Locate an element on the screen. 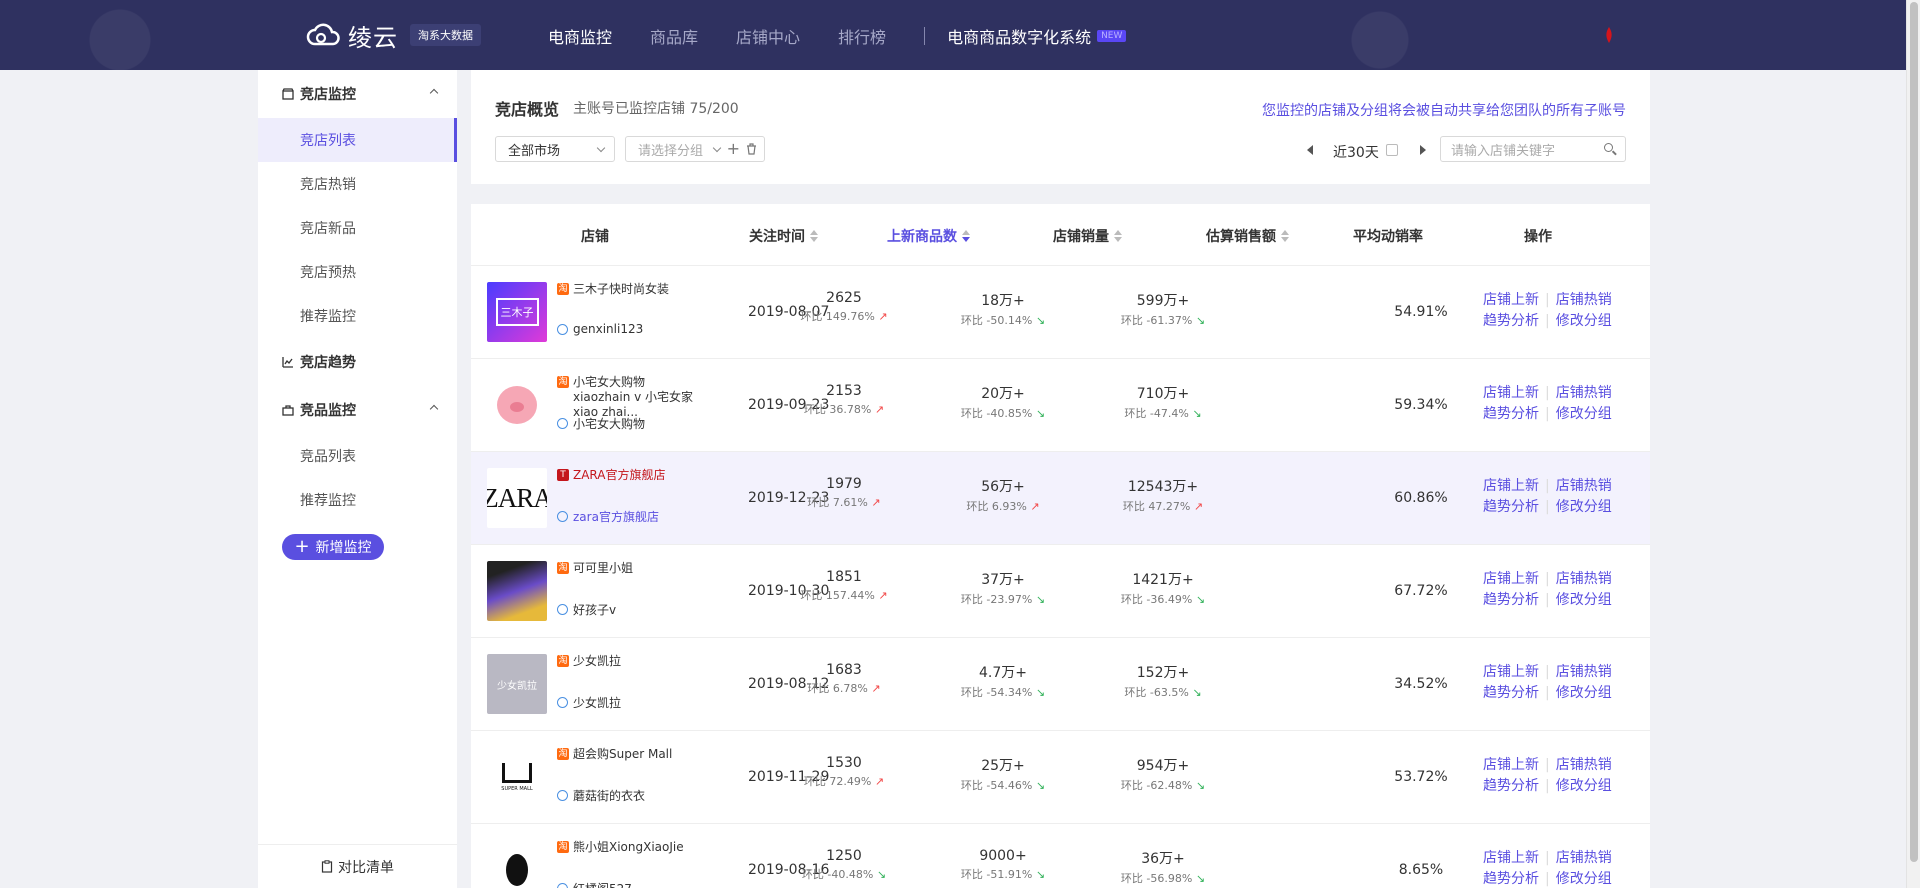 This screenshot has height=888, width=1920. page-scrollbar is located at coordinates (1913, 444).